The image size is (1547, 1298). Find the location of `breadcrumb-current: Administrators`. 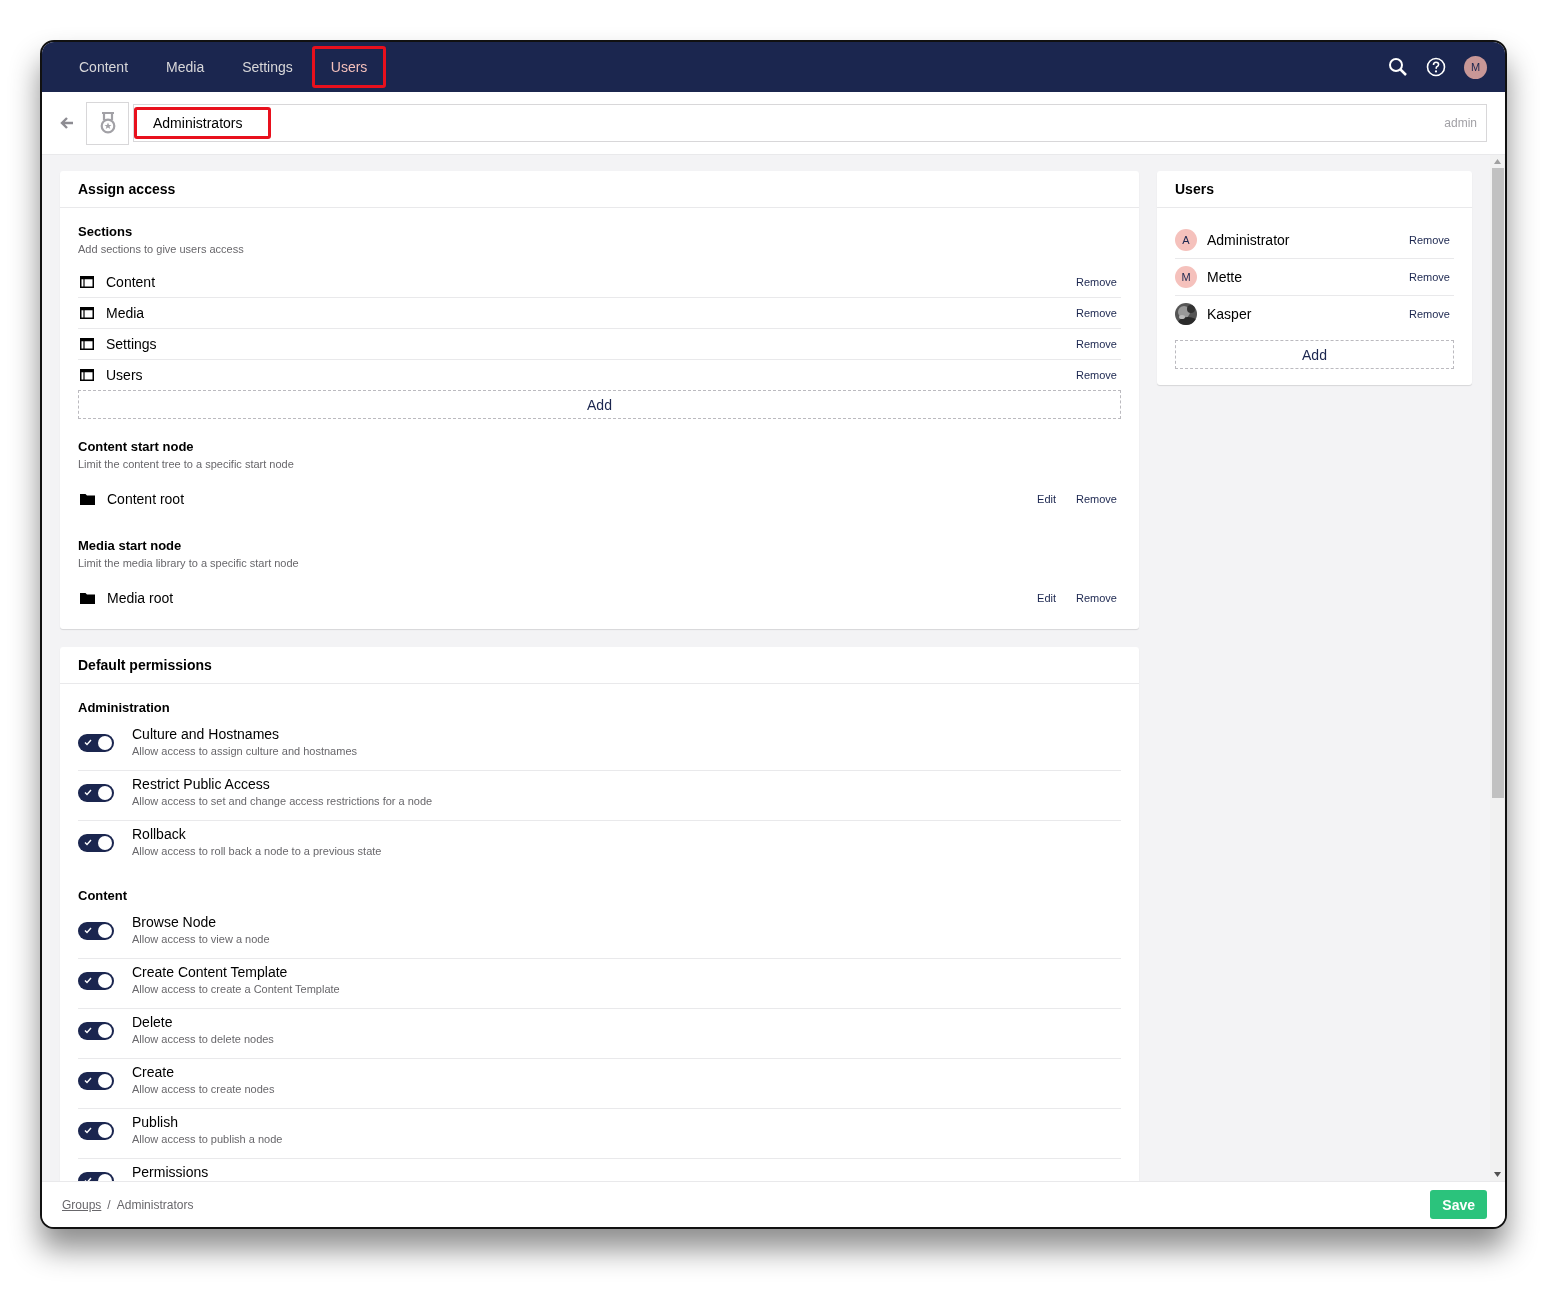

breadcrumb-current: Administrators is located at coordinates (155, 1204).